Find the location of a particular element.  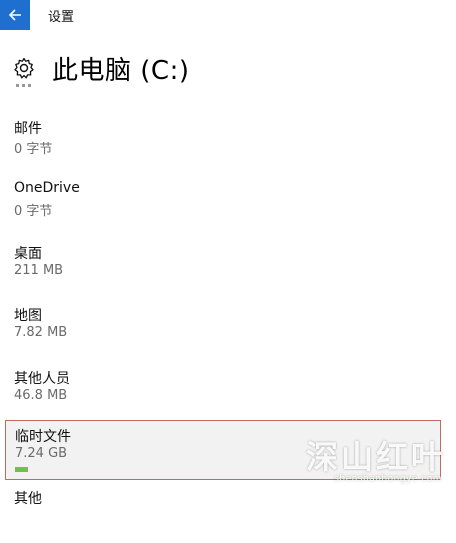

item-name: 桌面 is located at coordinates (28, 254).